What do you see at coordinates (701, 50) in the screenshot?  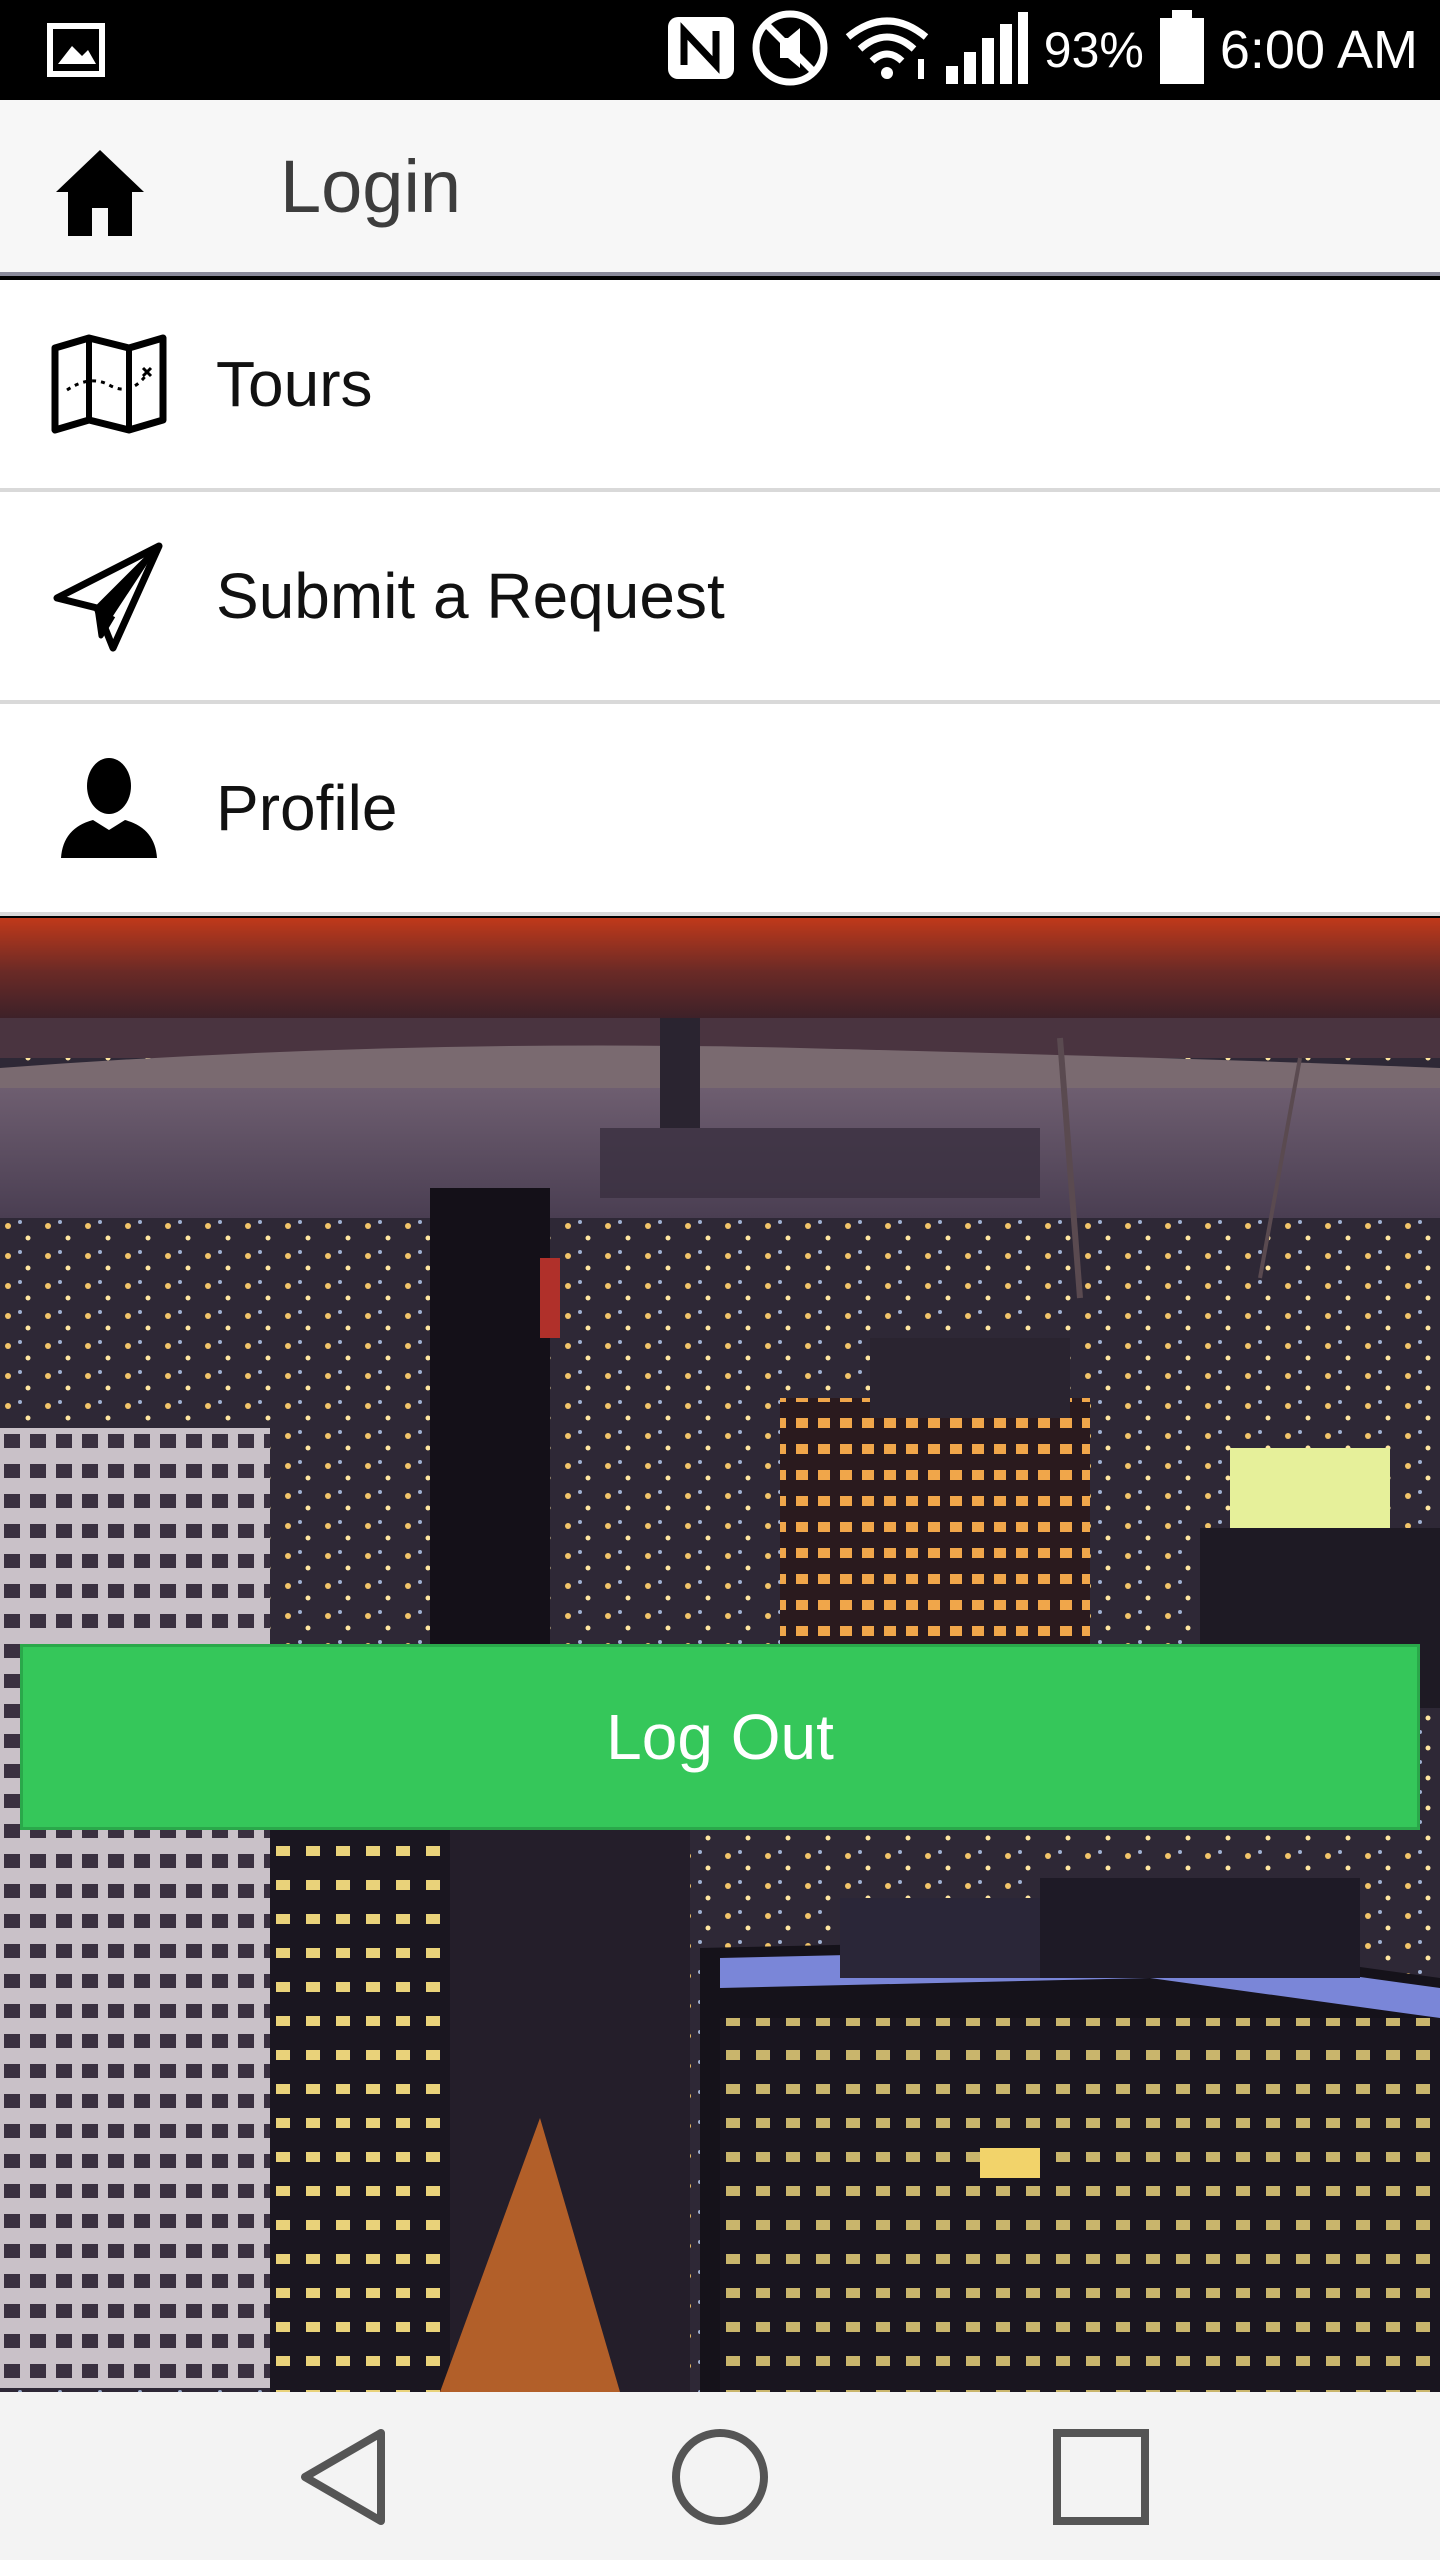 I see `nfc-icon` at bounding box center [701, 50].